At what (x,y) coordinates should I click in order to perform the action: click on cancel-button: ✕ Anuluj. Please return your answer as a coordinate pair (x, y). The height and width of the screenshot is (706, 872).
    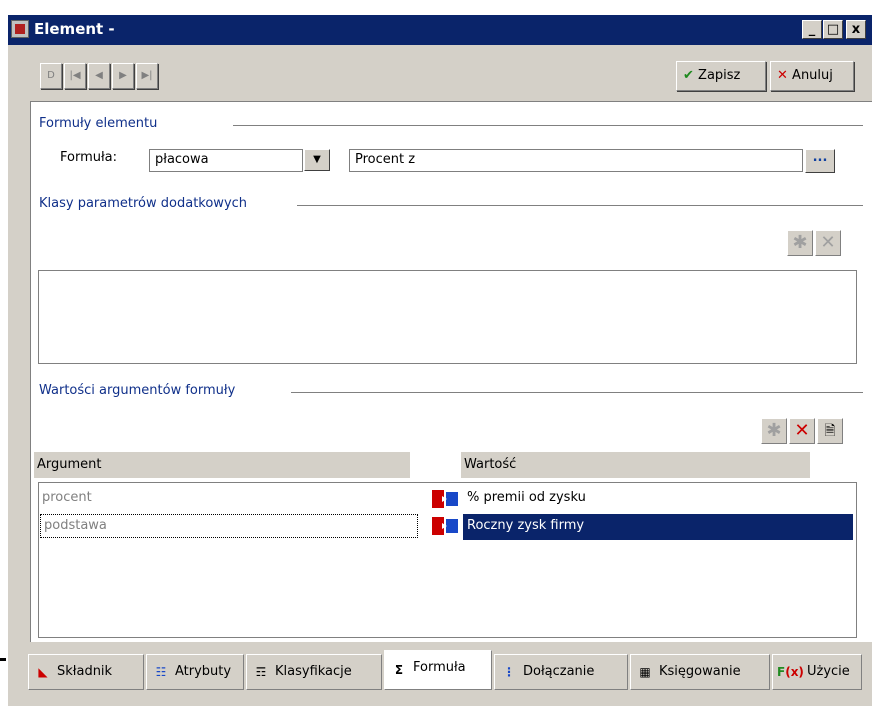
    Looking at the image, I should click on (812, 76).